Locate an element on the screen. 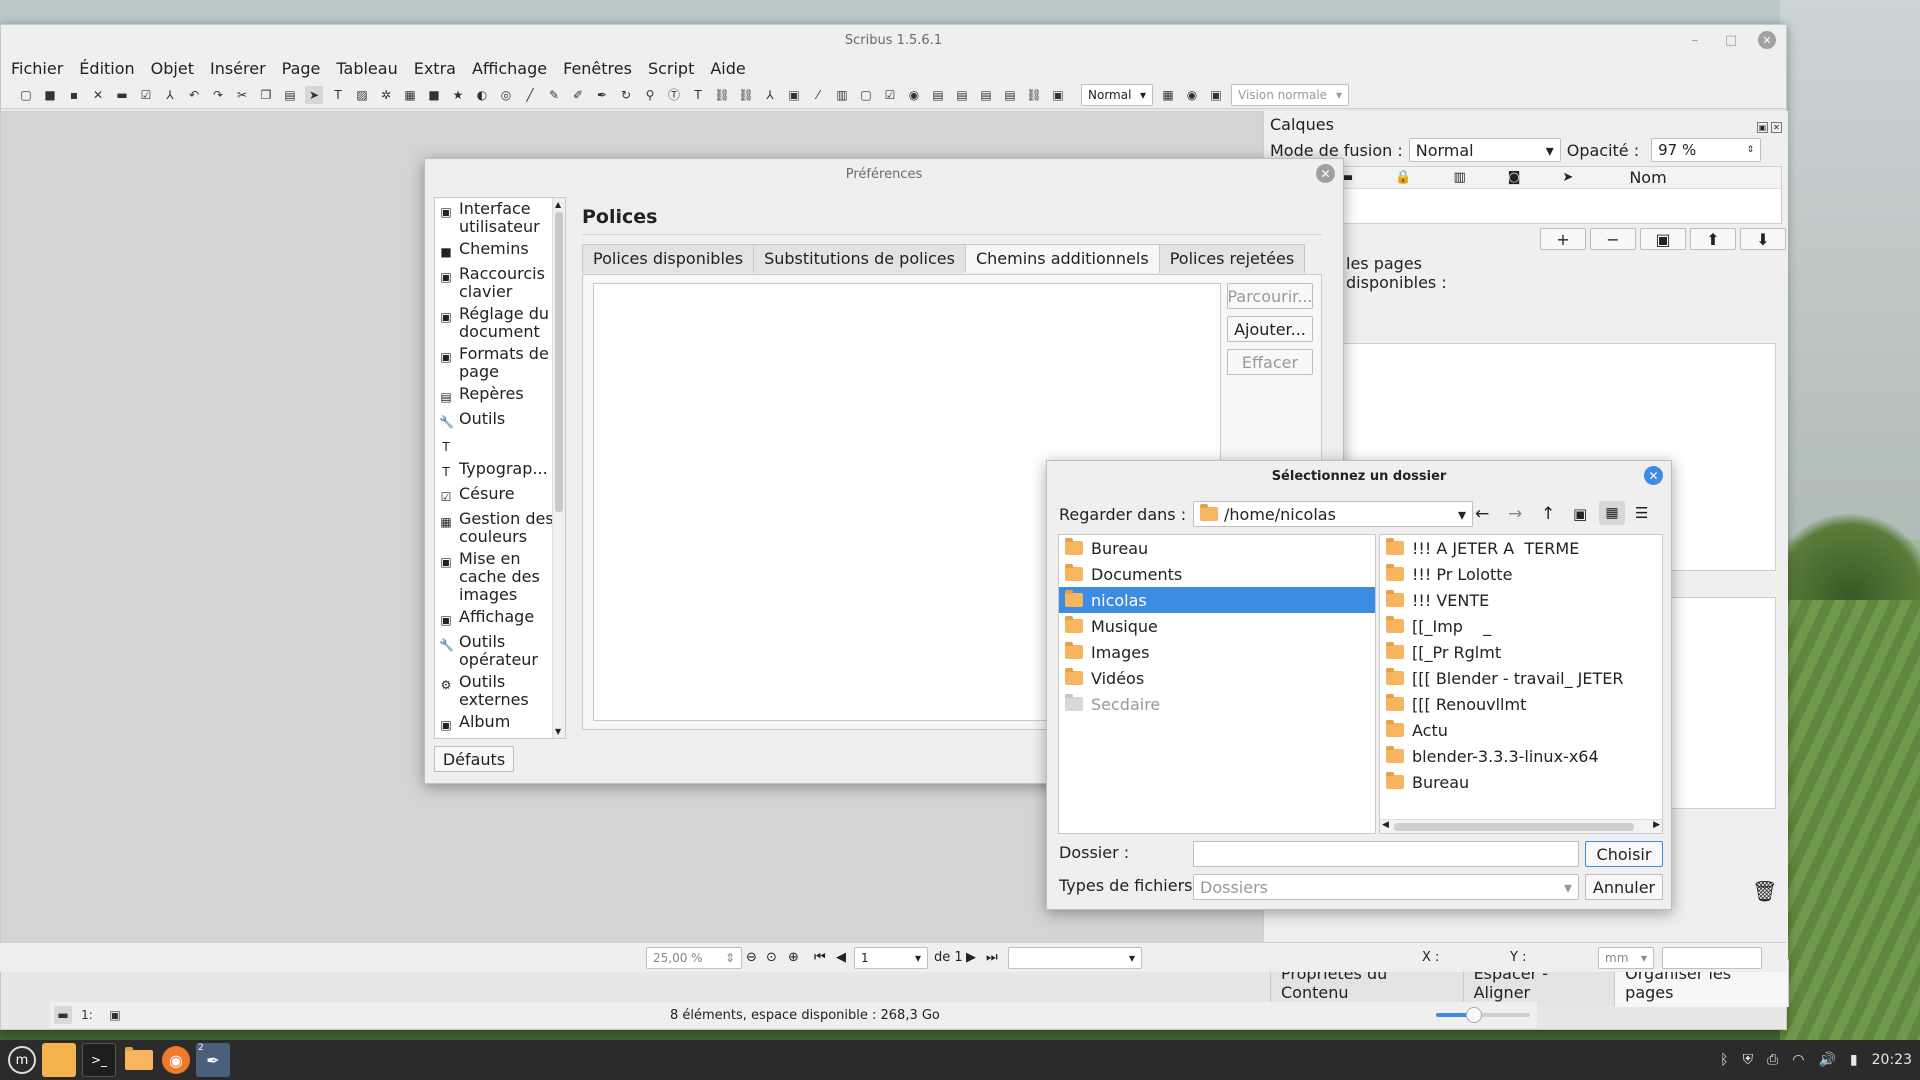 This screenshot has width=1920, height=1080. trash-icon: 🗑 is located at coordinates (1764, 891).